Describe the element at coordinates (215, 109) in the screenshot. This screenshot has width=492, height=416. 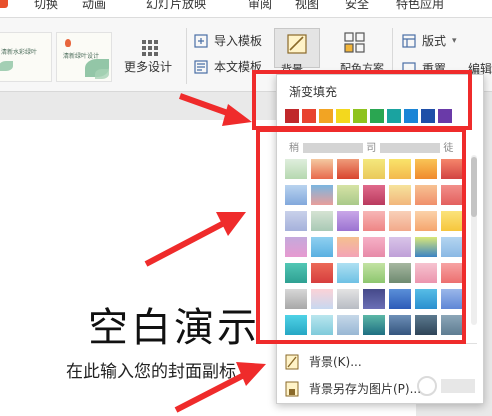
I see `arrow-to-color-row` at that location.